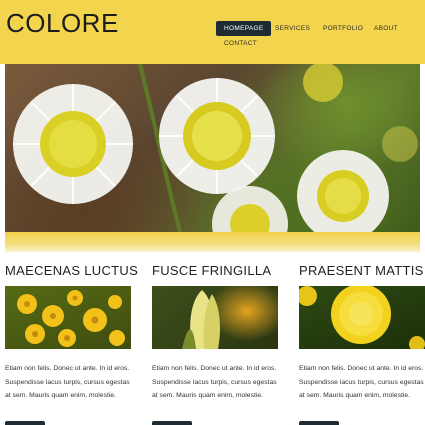  I want to click on marigold-photo, so click(362, 317).